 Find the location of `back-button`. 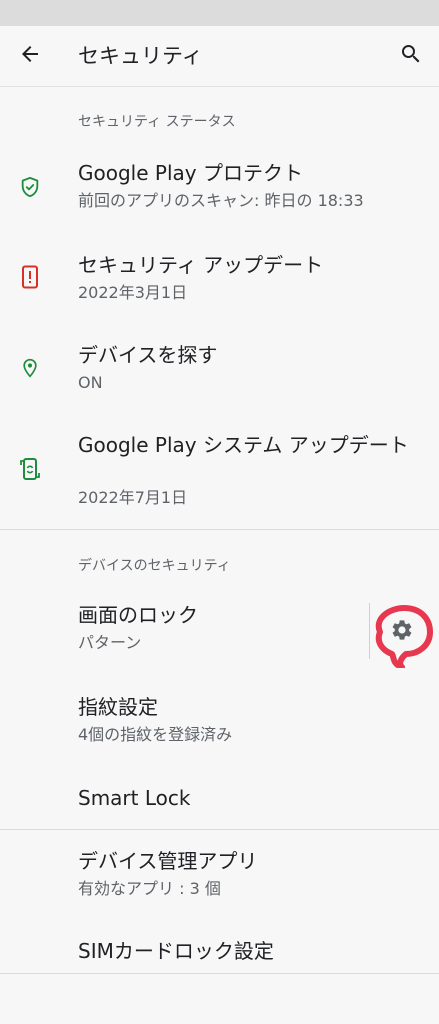

back-button is located at coordinates (30, 56).